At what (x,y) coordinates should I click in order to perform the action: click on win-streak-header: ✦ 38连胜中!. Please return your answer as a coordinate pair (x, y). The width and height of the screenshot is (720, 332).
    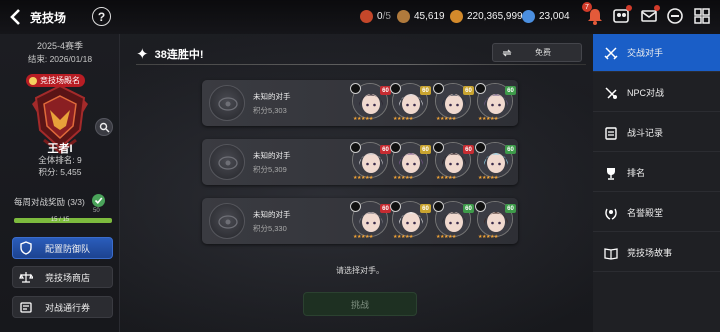
    Looking at the image, I should click on (169, 54).